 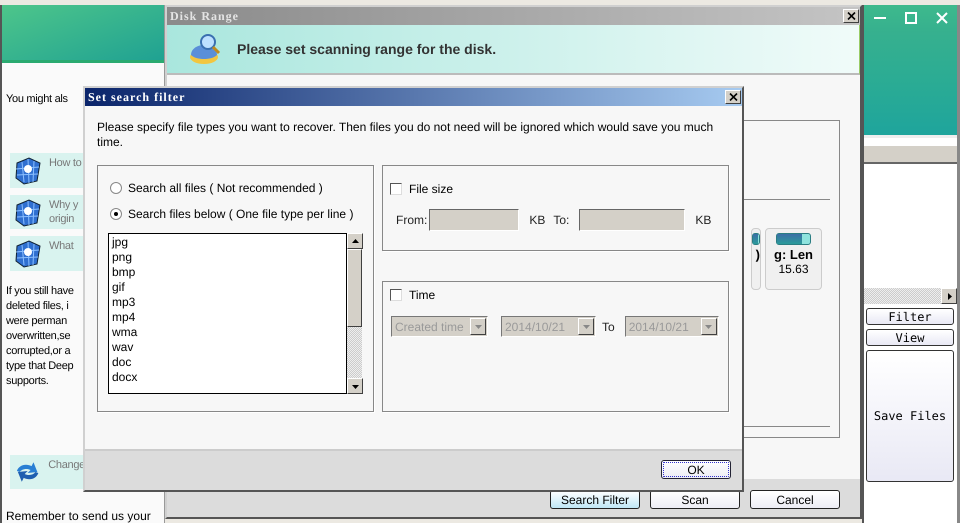 What do you see at coordinates (355, 386) in the screenshot?
I see `scroll-down-icon` at bounding box center [355, 386].